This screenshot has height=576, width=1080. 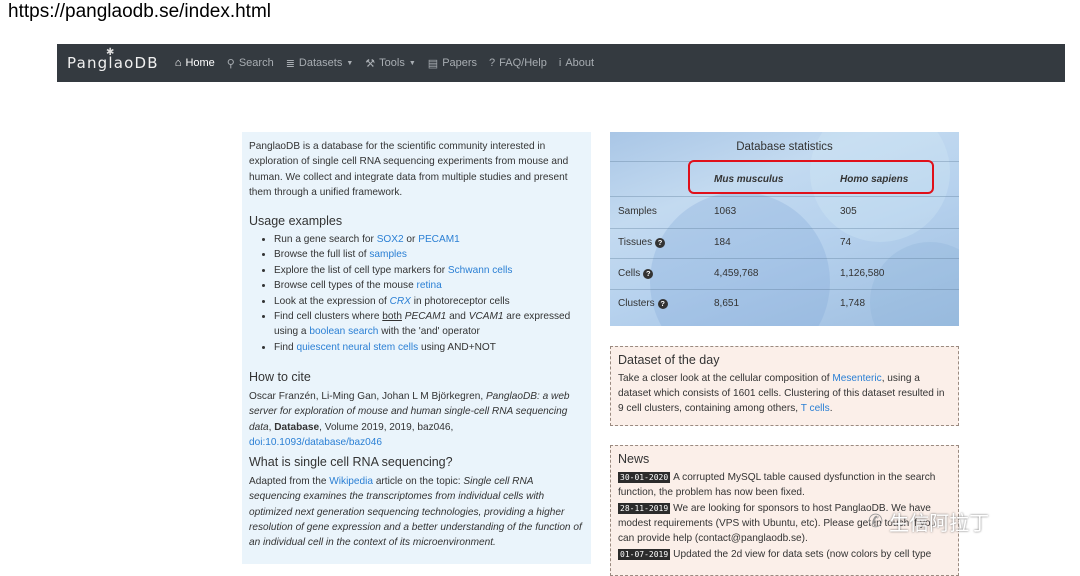 What do you see at coordinates (635, 242) in the screenshot?
I see `stats-label-text: Tissues` at bounding box center [635, 242].